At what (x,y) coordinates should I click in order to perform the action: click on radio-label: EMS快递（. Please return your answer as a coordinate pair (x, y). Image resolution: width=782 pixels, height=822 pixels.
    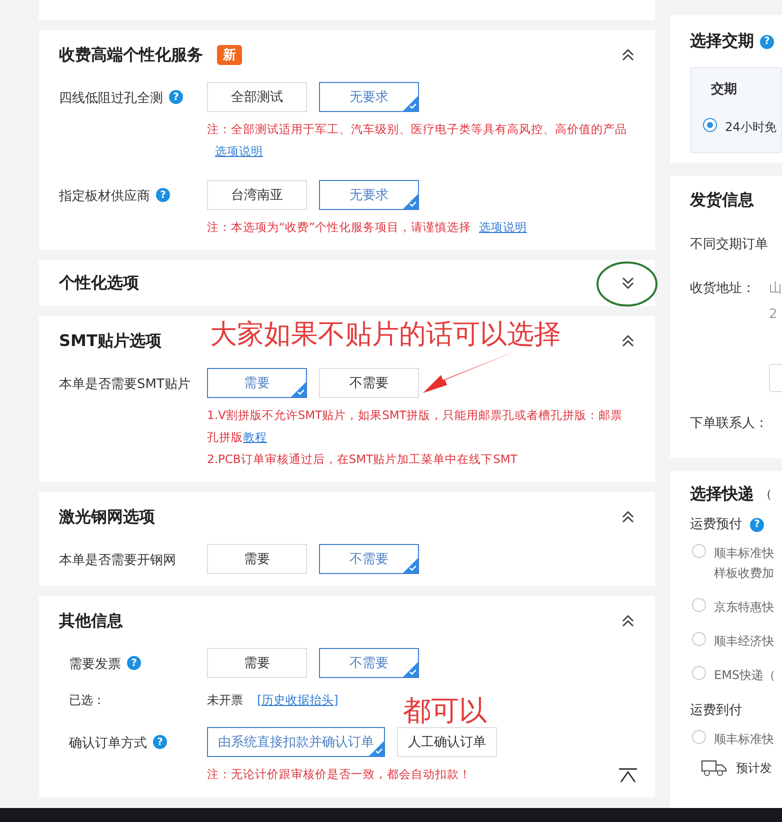
    Looking at the image, I should click on (745, 675).